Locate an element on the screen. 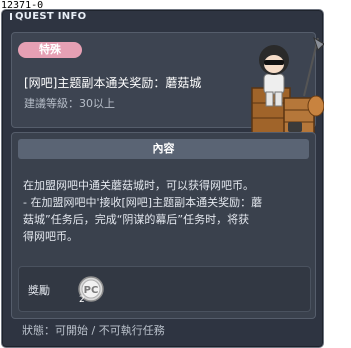 The height and width of the screenshot is (348, 351). window-title: QUEST INFO is located at coordinates (48, 16).